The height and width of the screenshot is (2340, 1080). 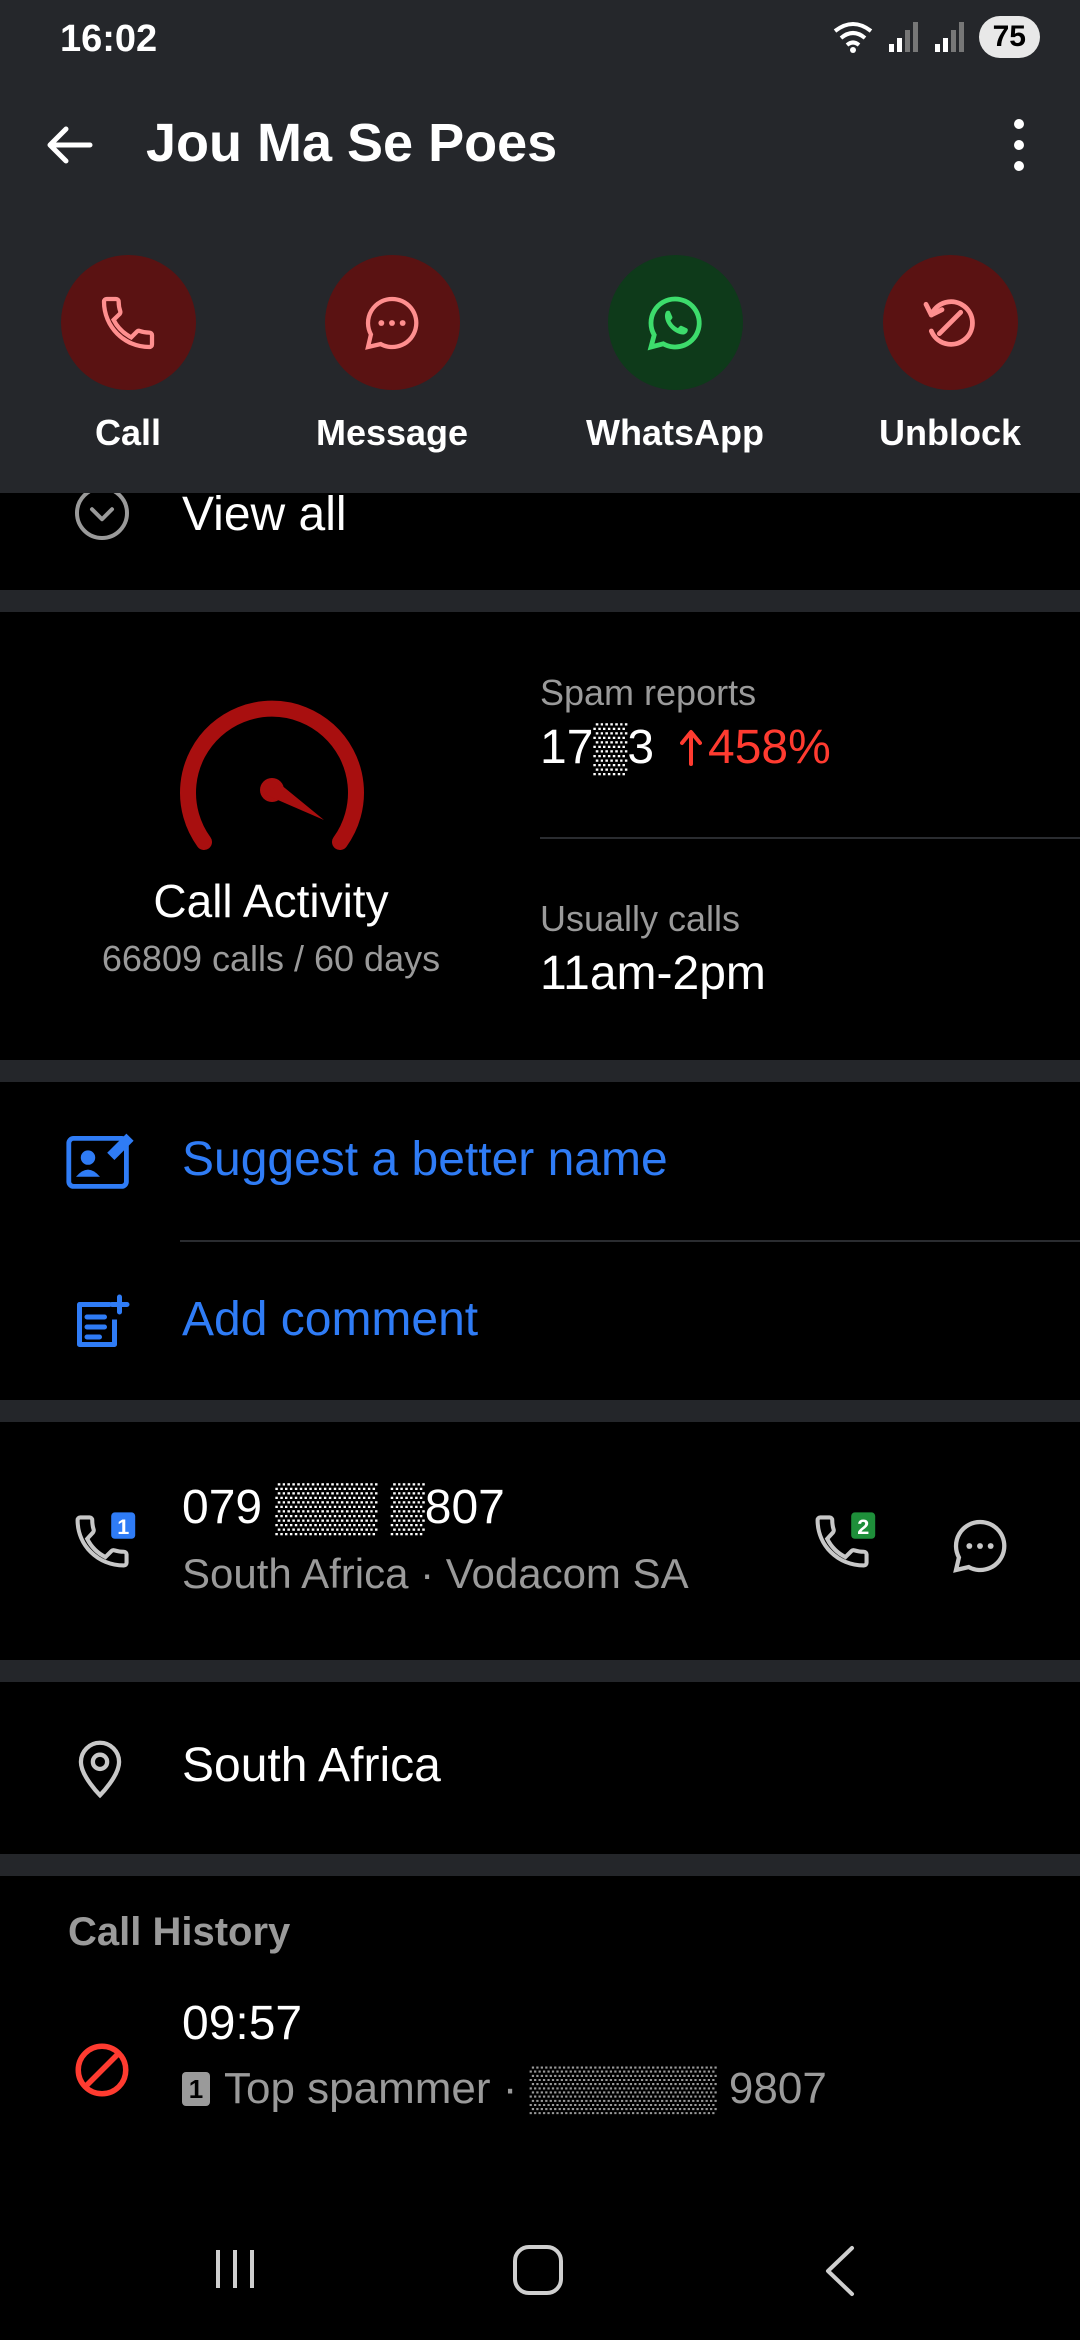 I want to click on view-all-row: View all, so click(x=540, y=540).